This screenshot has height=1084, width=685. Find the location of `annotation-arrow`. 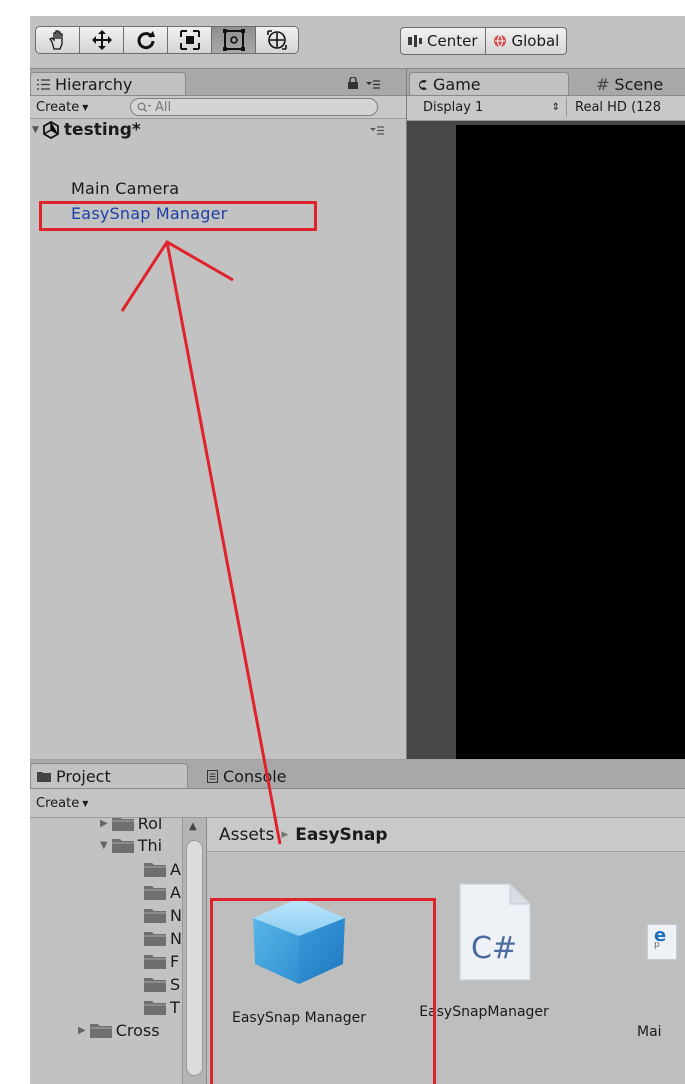

annotation-arrow is located at coordinates (201, 542).